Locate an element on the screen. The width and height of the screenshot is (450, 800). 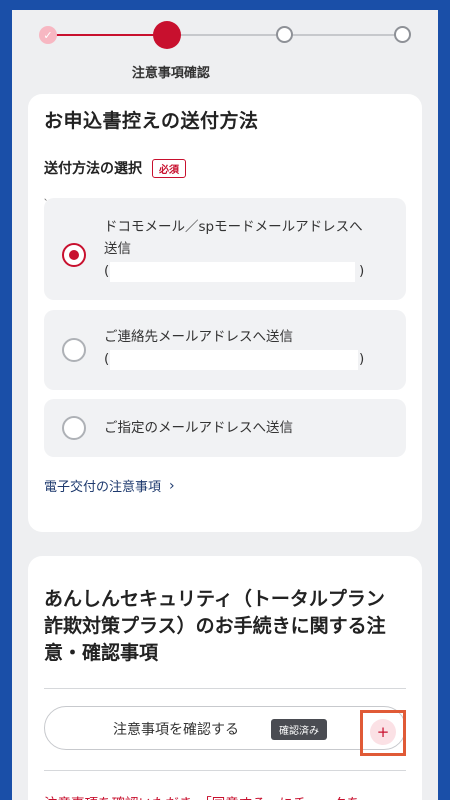
option-specified-mail: ご指定のメールアドレスへ送信 is located at coordinates (225, 428).